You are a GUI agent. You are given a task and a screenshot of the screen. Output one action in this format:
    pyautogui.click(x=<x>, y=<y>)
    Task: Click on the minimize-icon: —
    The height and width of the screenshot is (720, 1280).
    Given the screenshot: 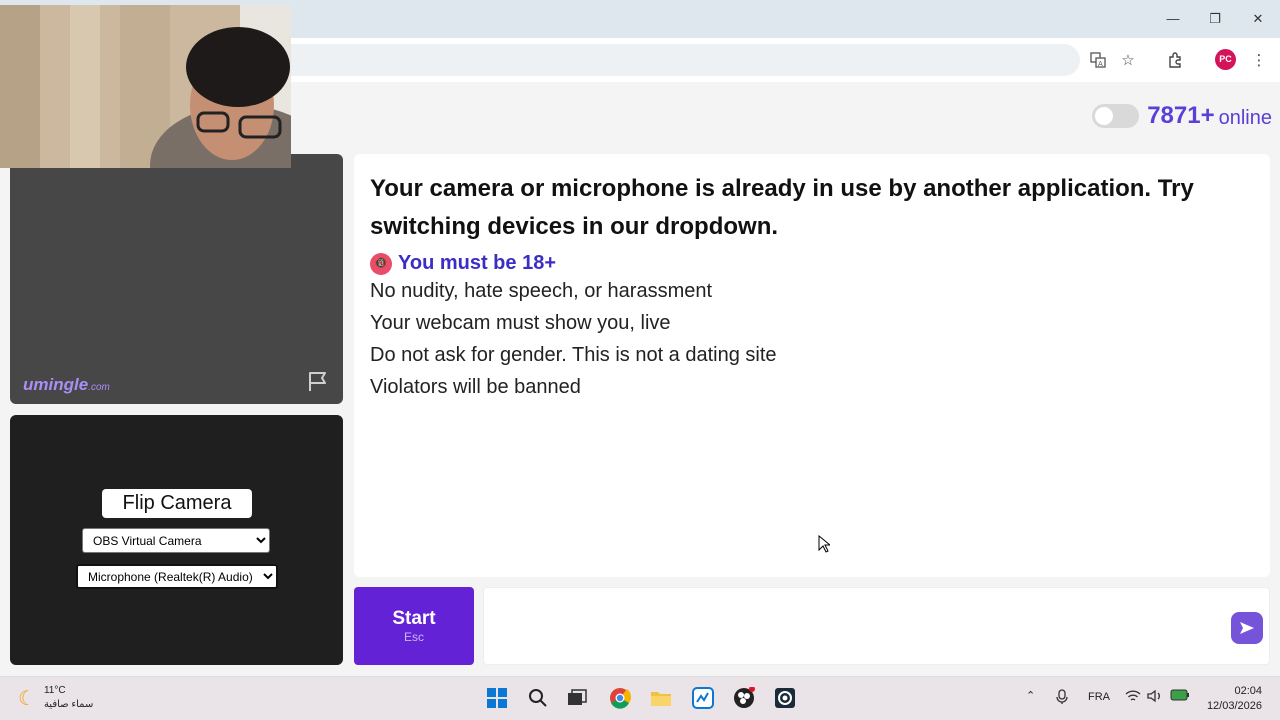 What is the action you would take?
    pyautogui.click(x=1173, y=19)
    